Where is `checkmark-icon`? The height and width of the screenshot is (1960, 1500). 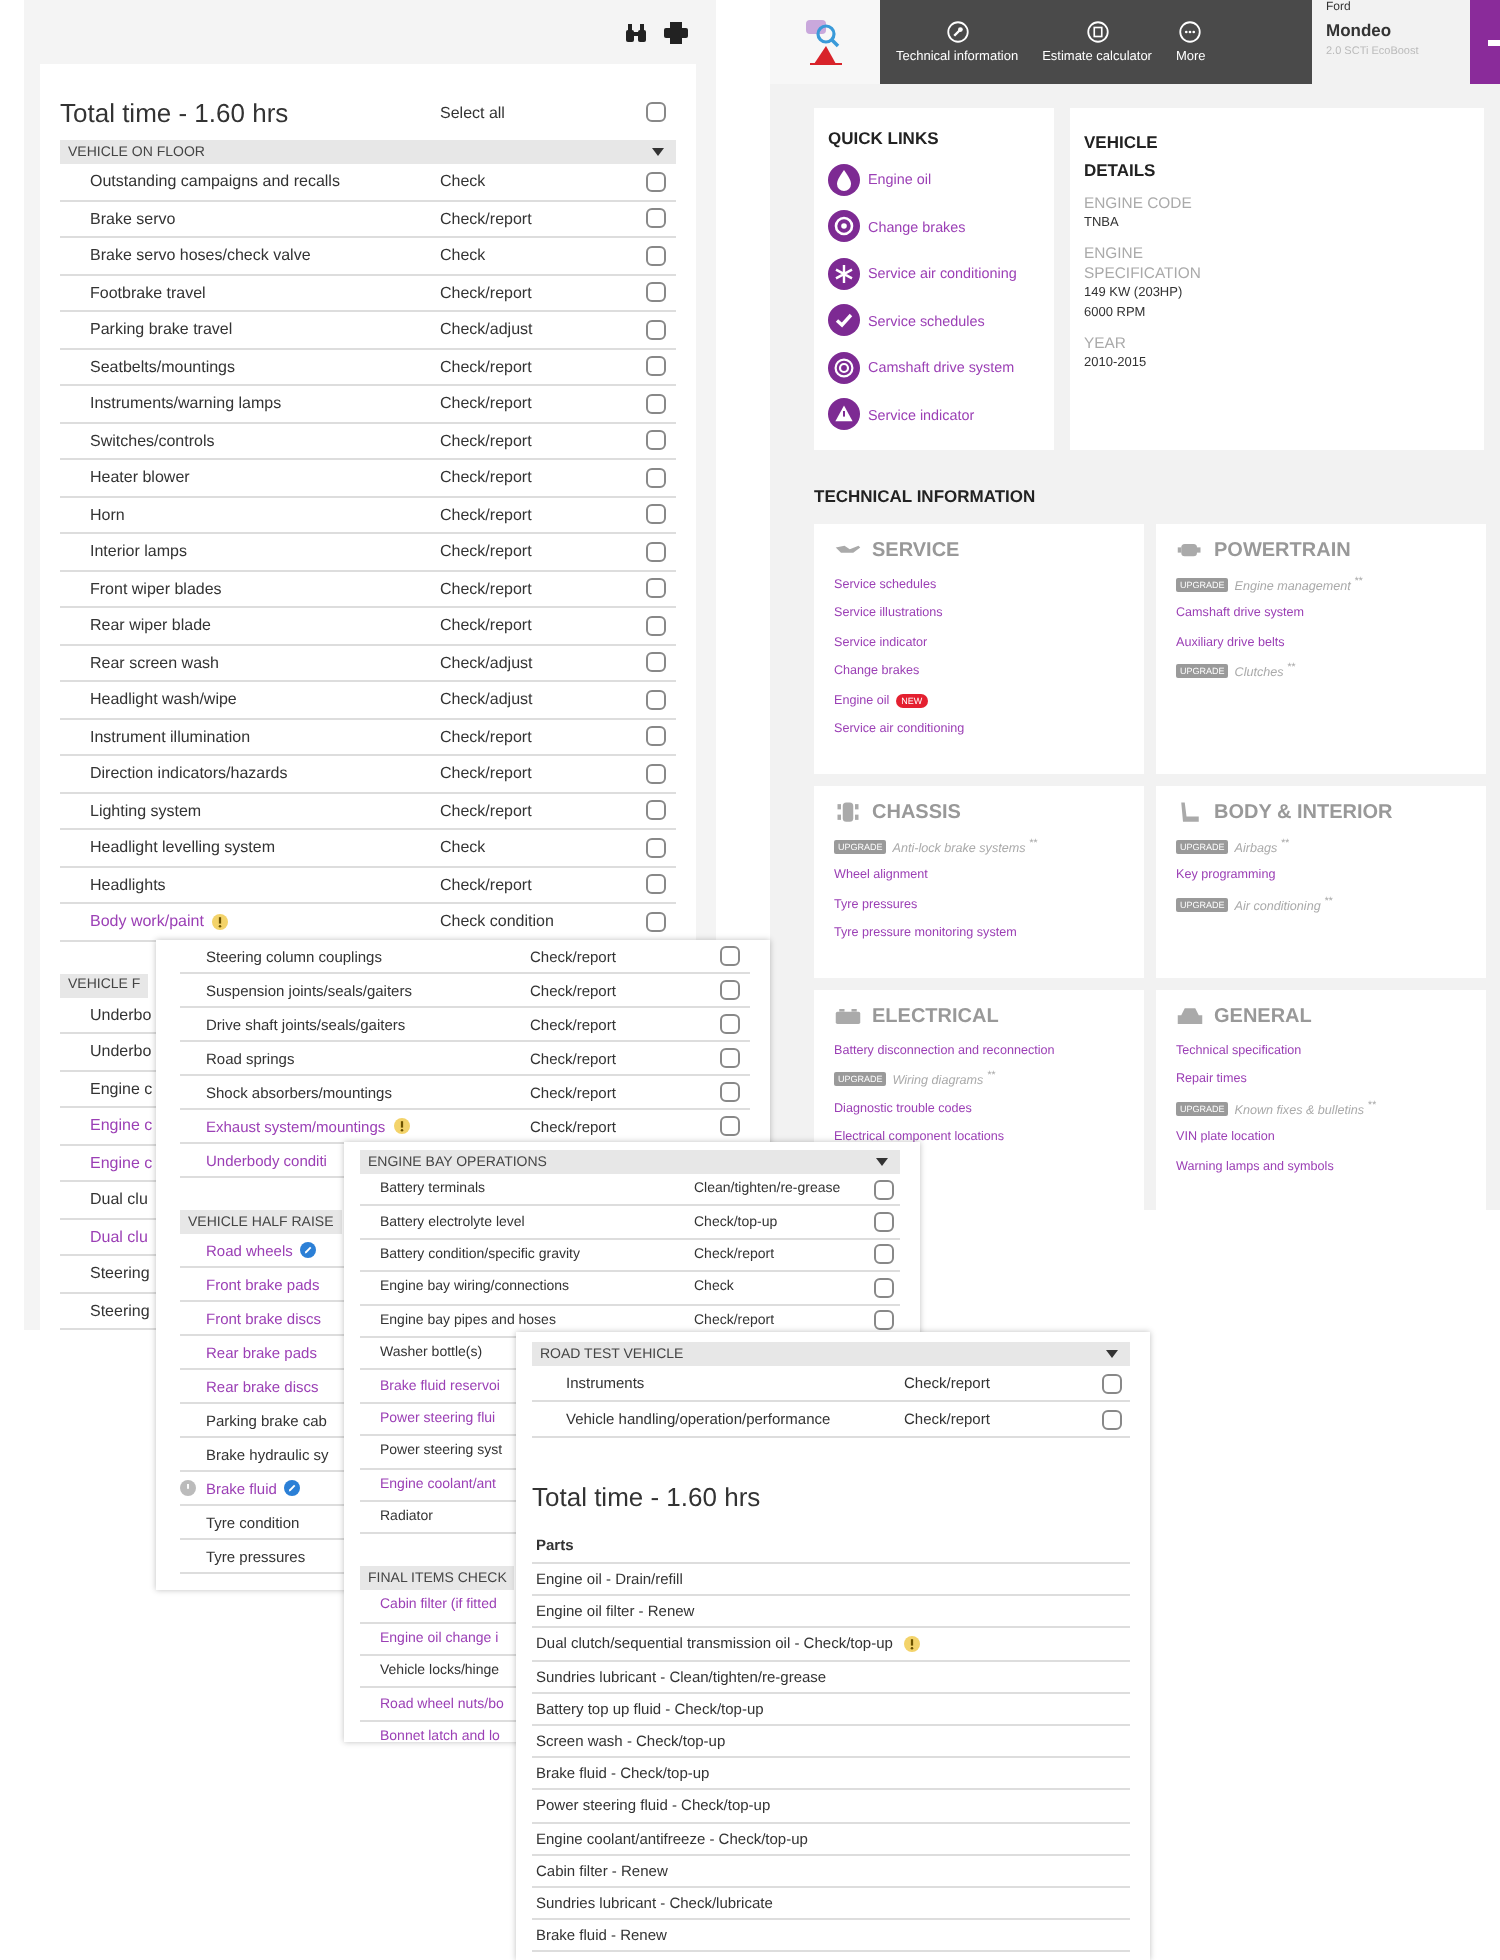
checkmark-icon is located at coordinates (844, 320).